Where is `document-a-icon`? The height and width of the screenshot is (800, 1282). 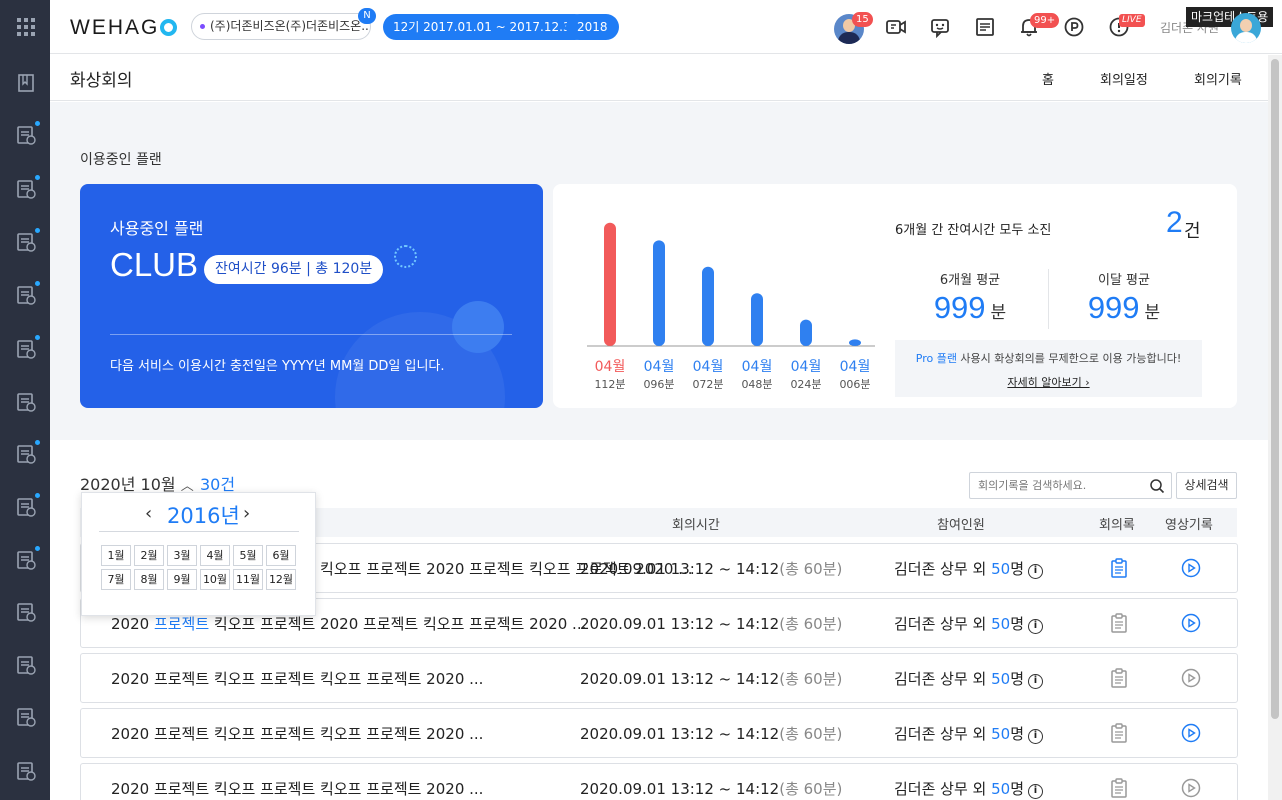 document-a-icon is located at coordinates (27, 133).